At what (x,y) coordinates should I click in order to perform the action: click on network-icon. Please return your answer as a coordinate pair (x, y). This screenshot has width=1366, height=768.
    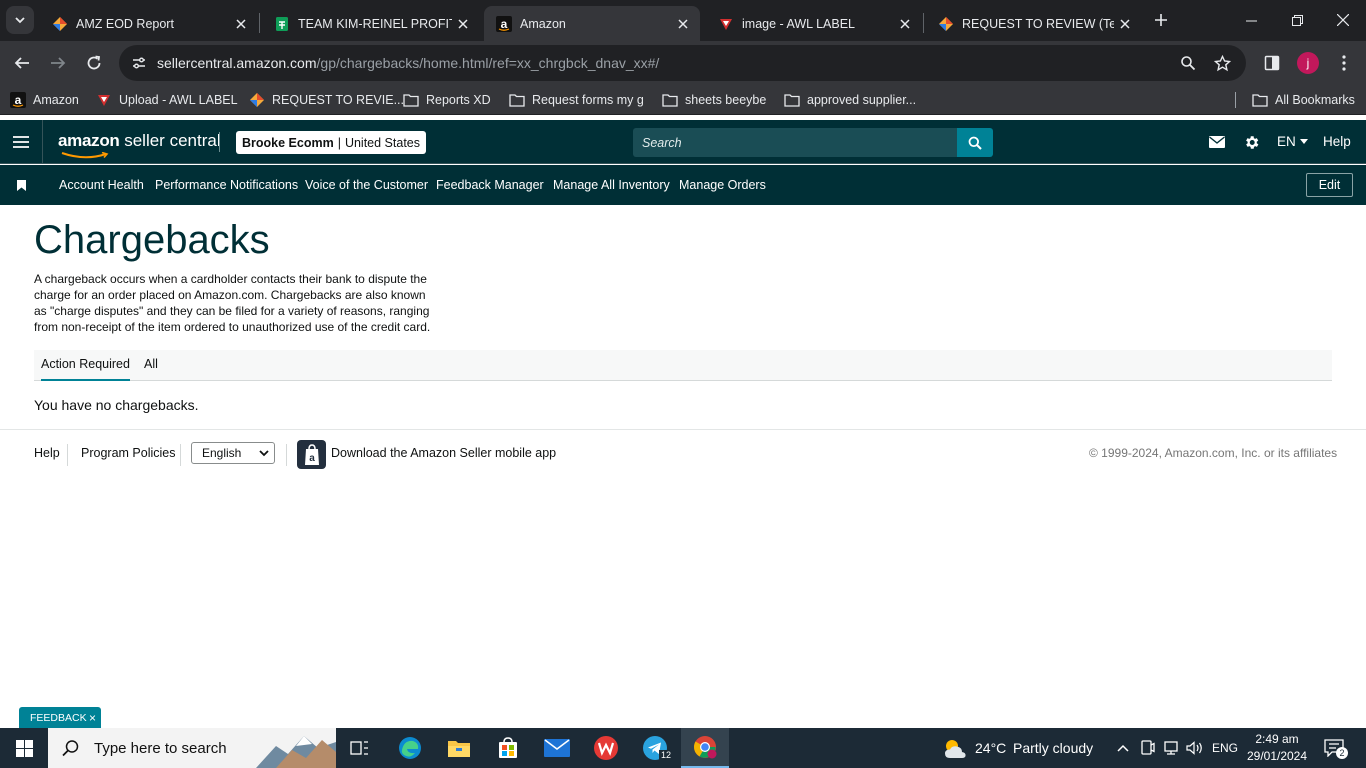
    Looking at the image, I should click on (1171, 748).